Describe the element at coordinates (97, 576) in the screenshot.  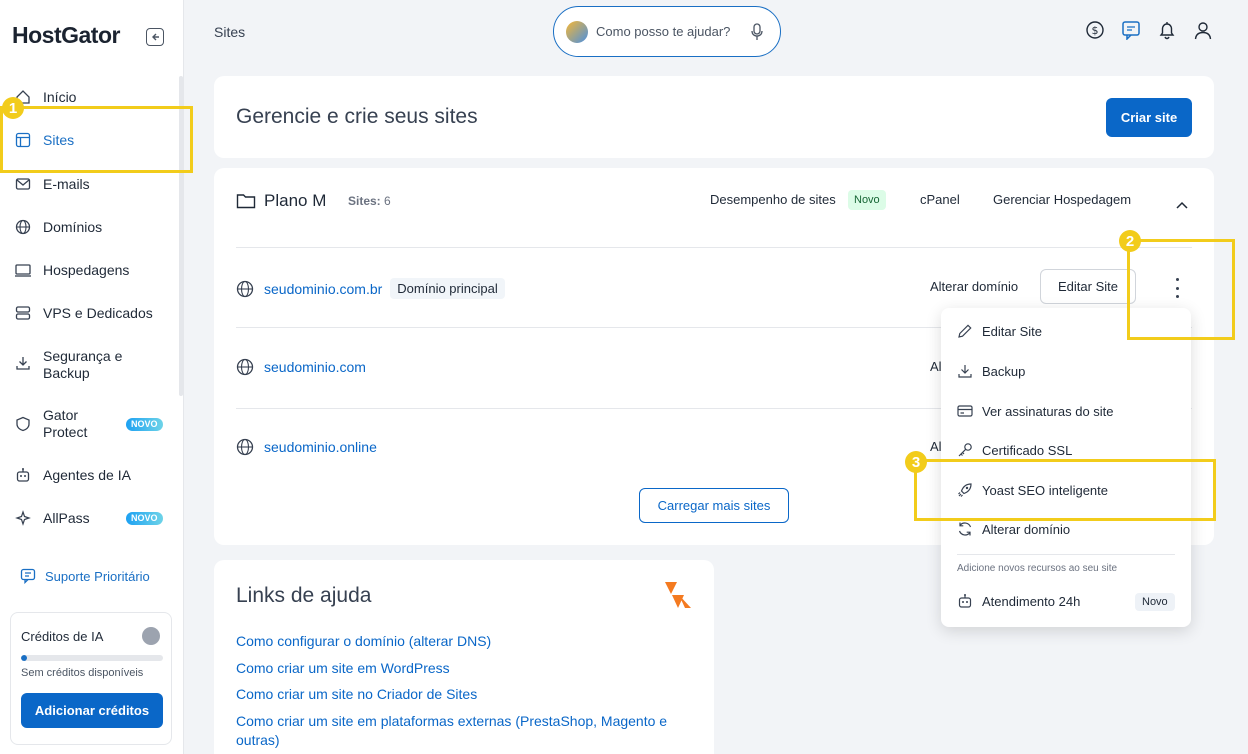
I see `support-label: Suporte Prioritário` at that location.